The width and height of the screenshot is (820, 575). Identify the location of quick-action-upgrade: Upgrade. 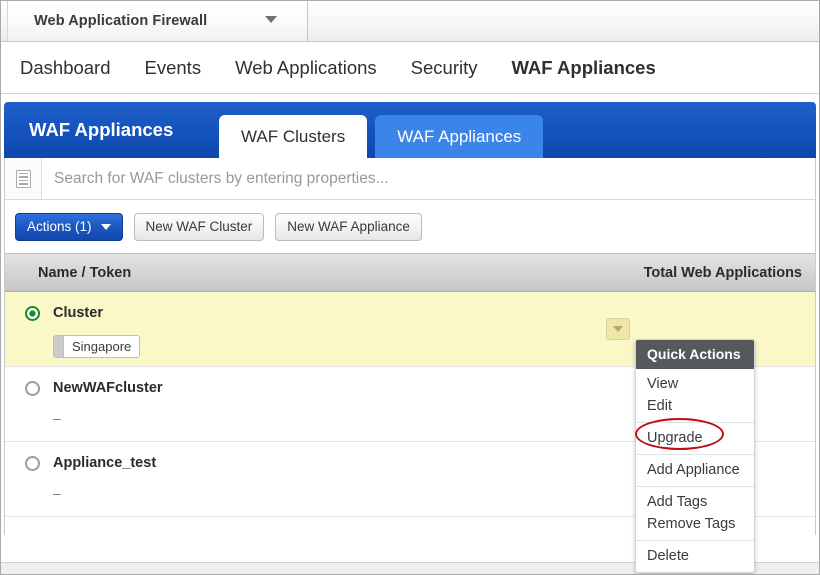
(695, 438).